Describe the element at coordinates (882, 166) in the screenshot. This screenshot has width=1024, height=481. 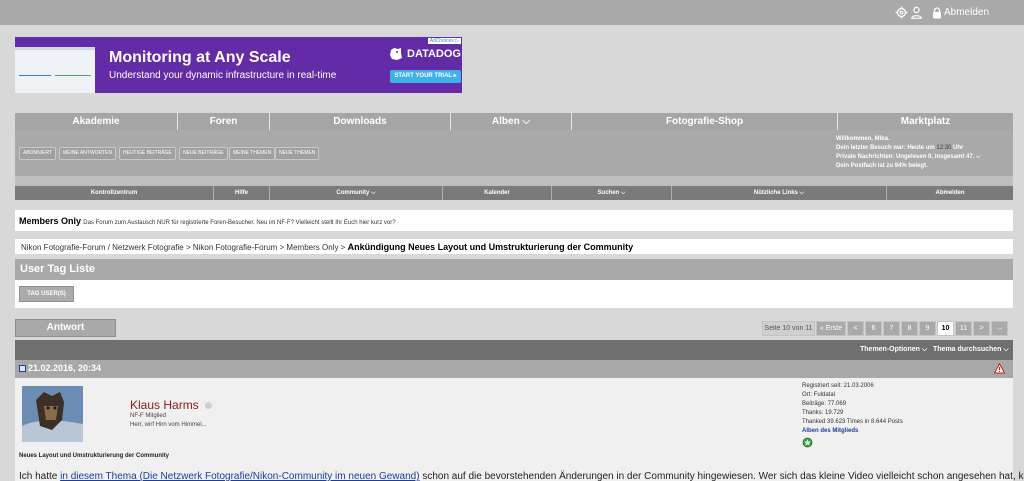
I see `mailbox-status: Dein Postfach ist zu 94% belegt.` at that location.